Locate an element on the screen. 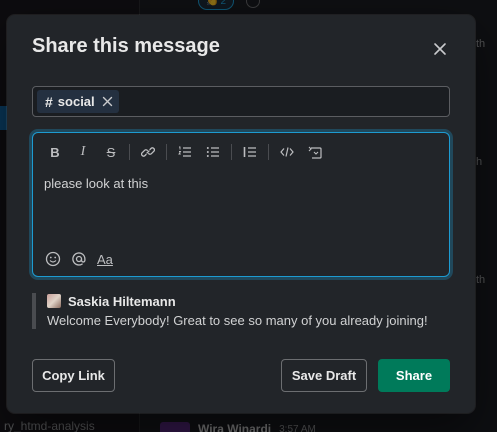 This screenshot has height=432, width=497. italic-button: I is located at coordinates (83, 152).